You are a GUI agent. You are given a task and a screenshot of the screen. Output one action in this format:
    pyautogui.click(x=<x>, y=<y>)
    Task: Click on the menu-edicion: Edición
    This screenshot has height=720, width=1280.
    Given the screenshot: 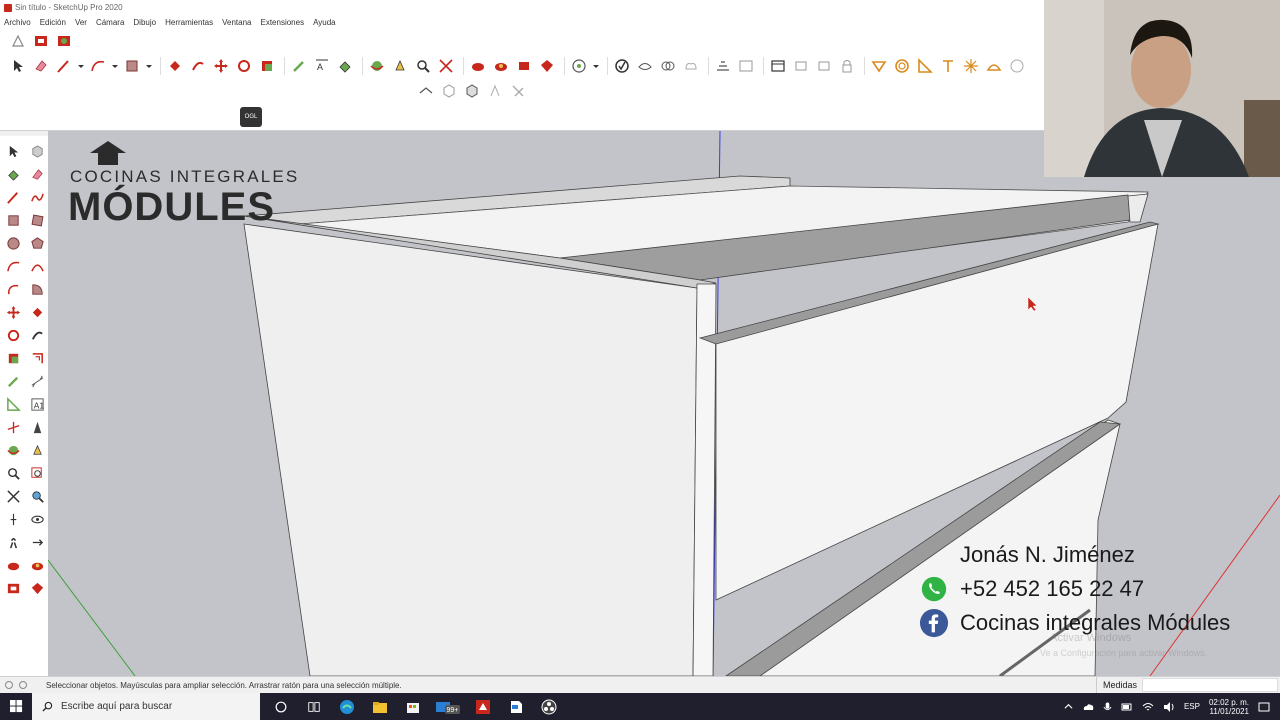 What is the action you would take?
    pyautogui.click(x=53, y=22)
    